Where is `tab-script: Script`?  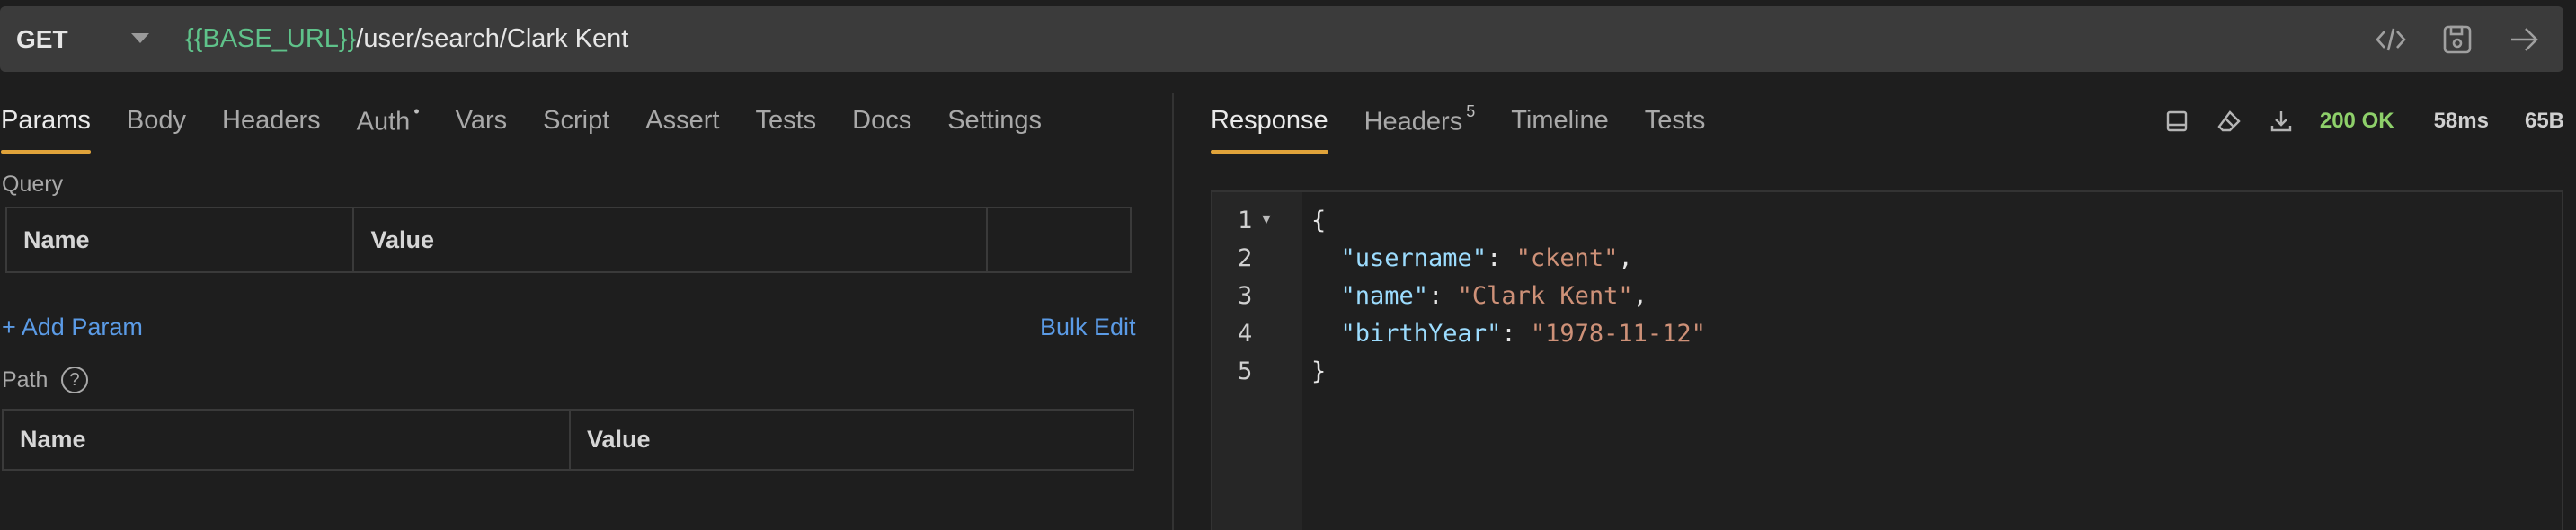 tab-script: Script is located at coordinates (576, 130).